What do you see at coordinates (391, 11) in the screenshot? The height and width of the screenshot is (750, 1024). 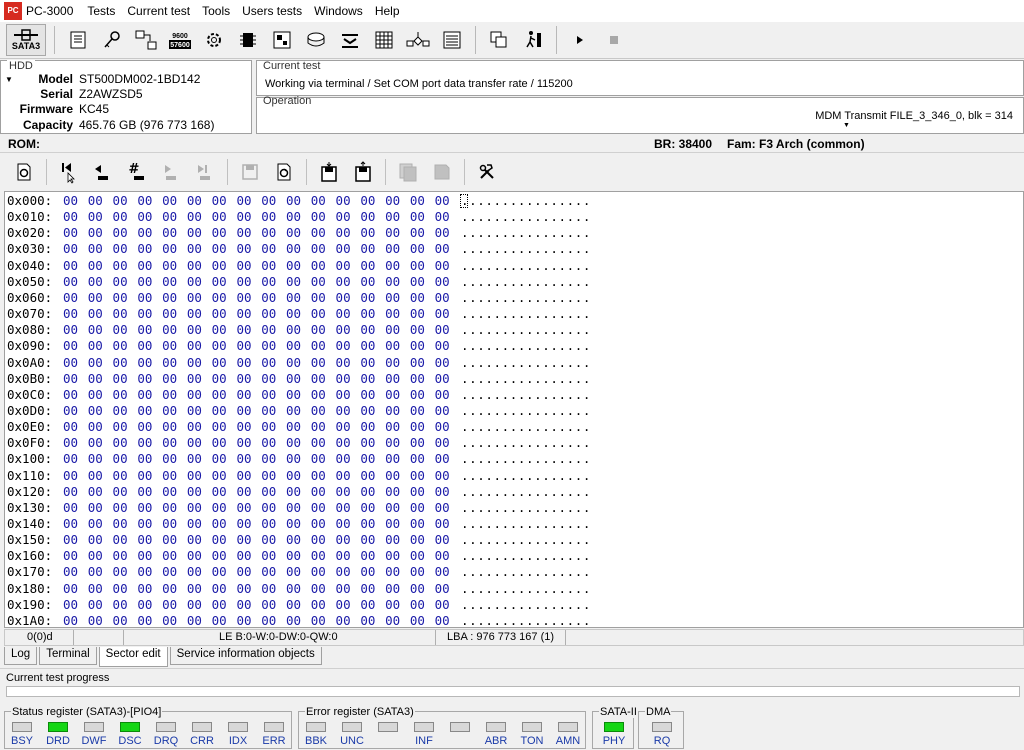 I see `menu-help: Help` at bounding box center [391, 11].